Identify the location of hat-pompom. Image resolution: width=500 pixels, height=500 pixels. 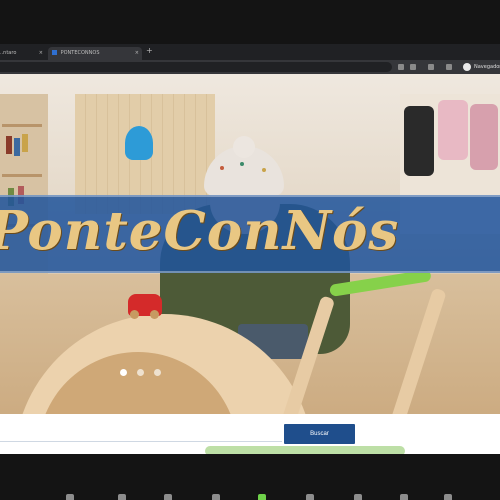
(244, 147).